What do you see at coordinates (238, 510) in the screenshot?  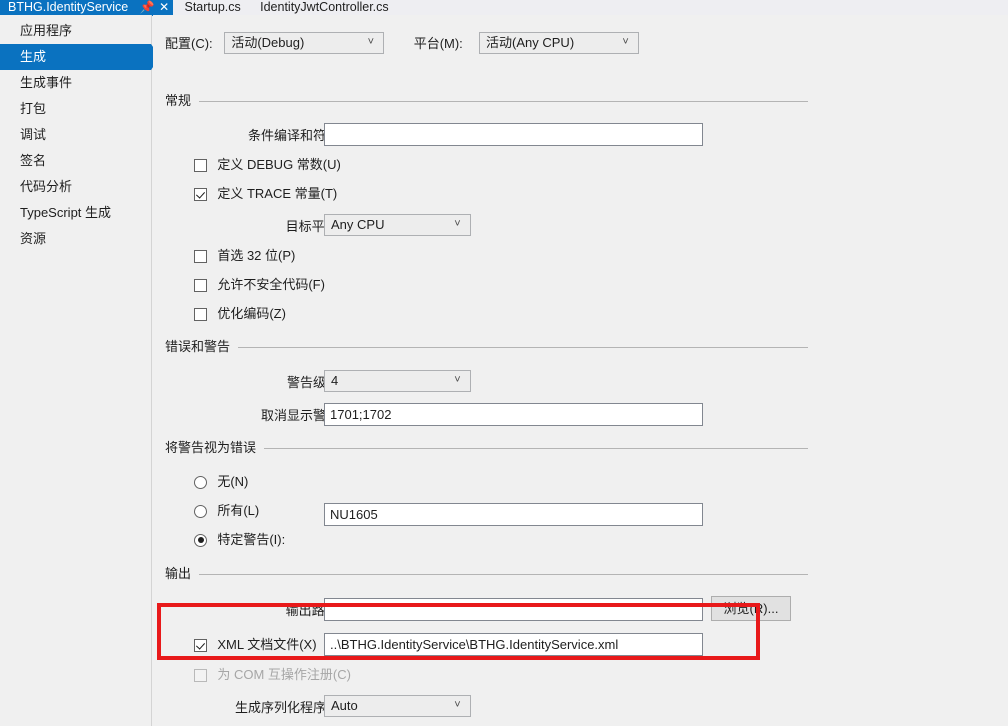 I see `warnings-all-label: 所有(L)` at bounding box center [238, 510].